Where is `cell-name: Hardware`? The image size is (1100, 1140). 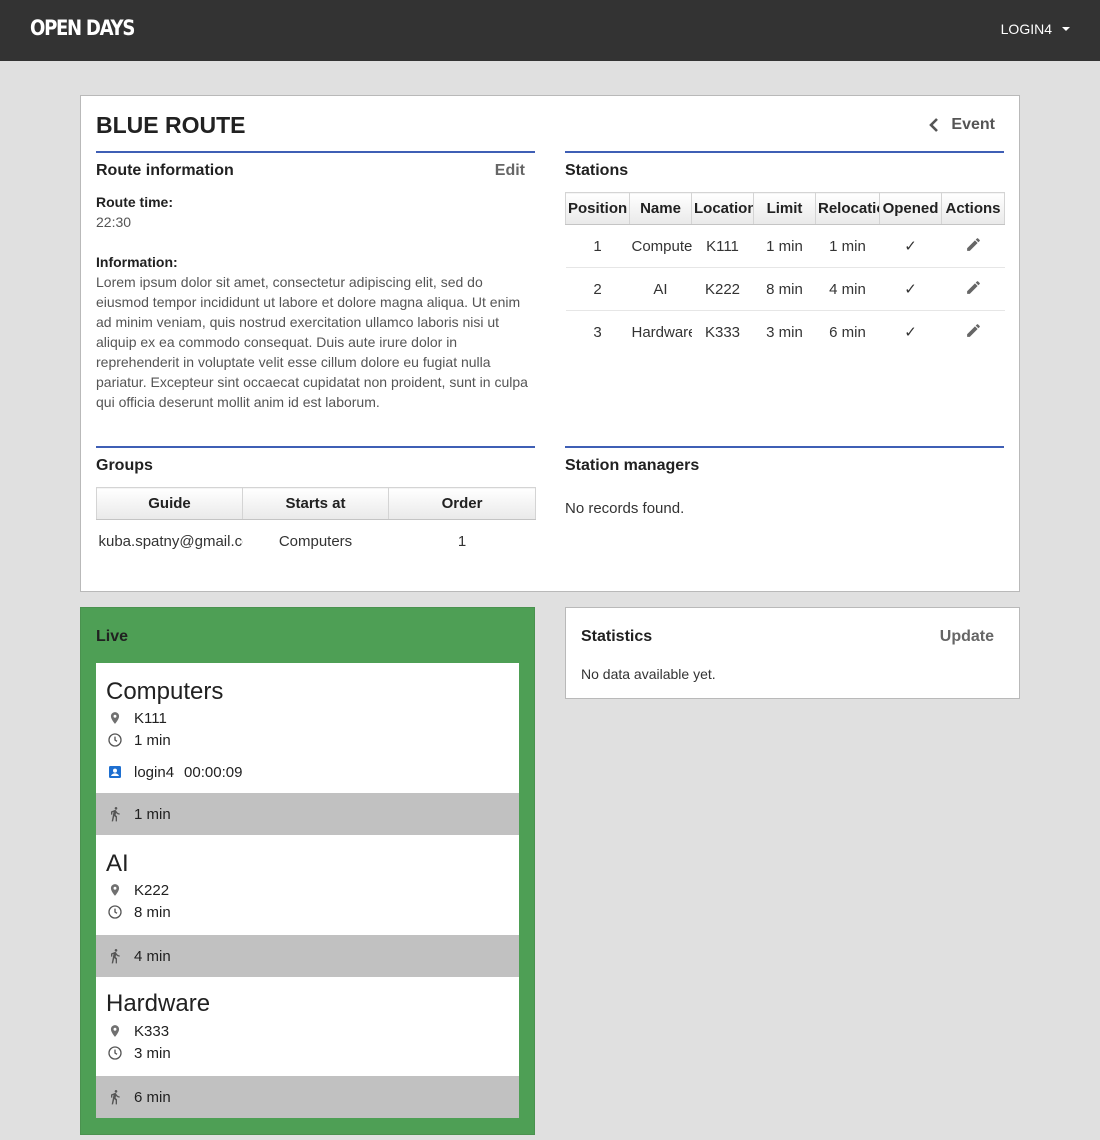 cell-name: Hardware is located at coordinates (661, 332).